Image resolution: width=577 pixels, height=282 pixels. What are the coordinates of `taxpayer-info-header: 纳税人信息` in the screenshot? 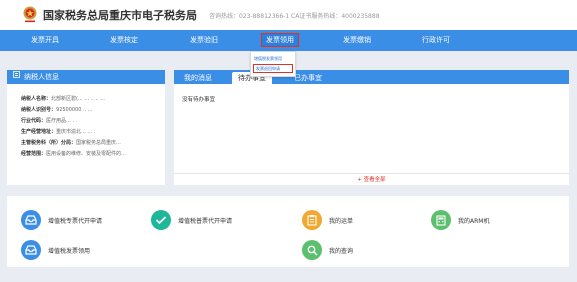 It's located at (86, 77).